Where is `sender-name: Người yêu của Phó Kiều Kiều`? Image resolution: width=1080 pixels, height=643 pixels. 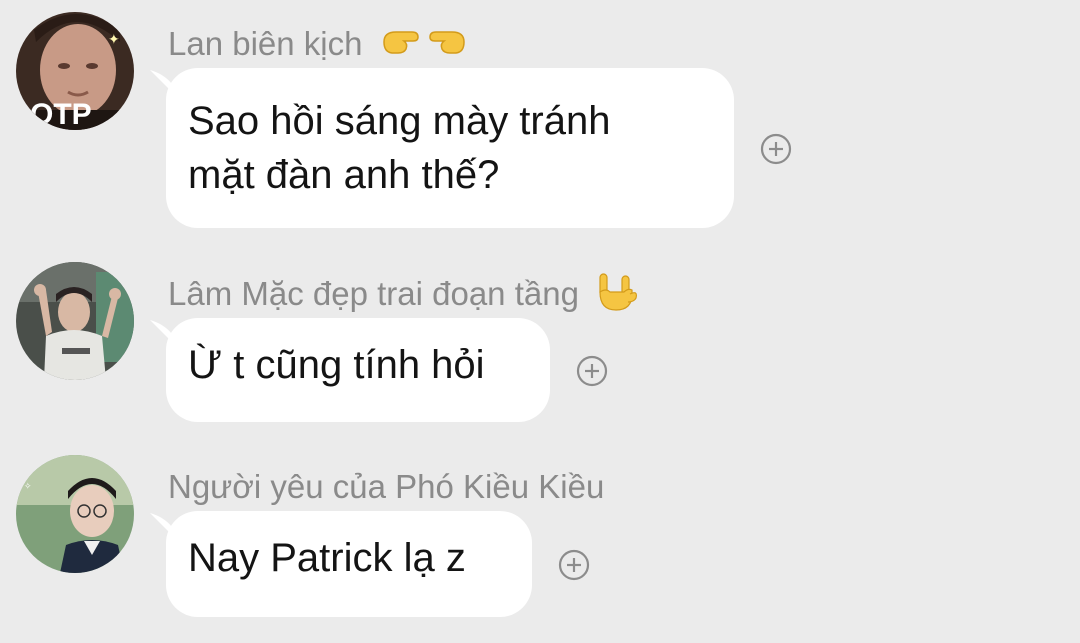 sender-name: Người yêu của Phó Kiều Kiều is located at coordinates (386, 487).